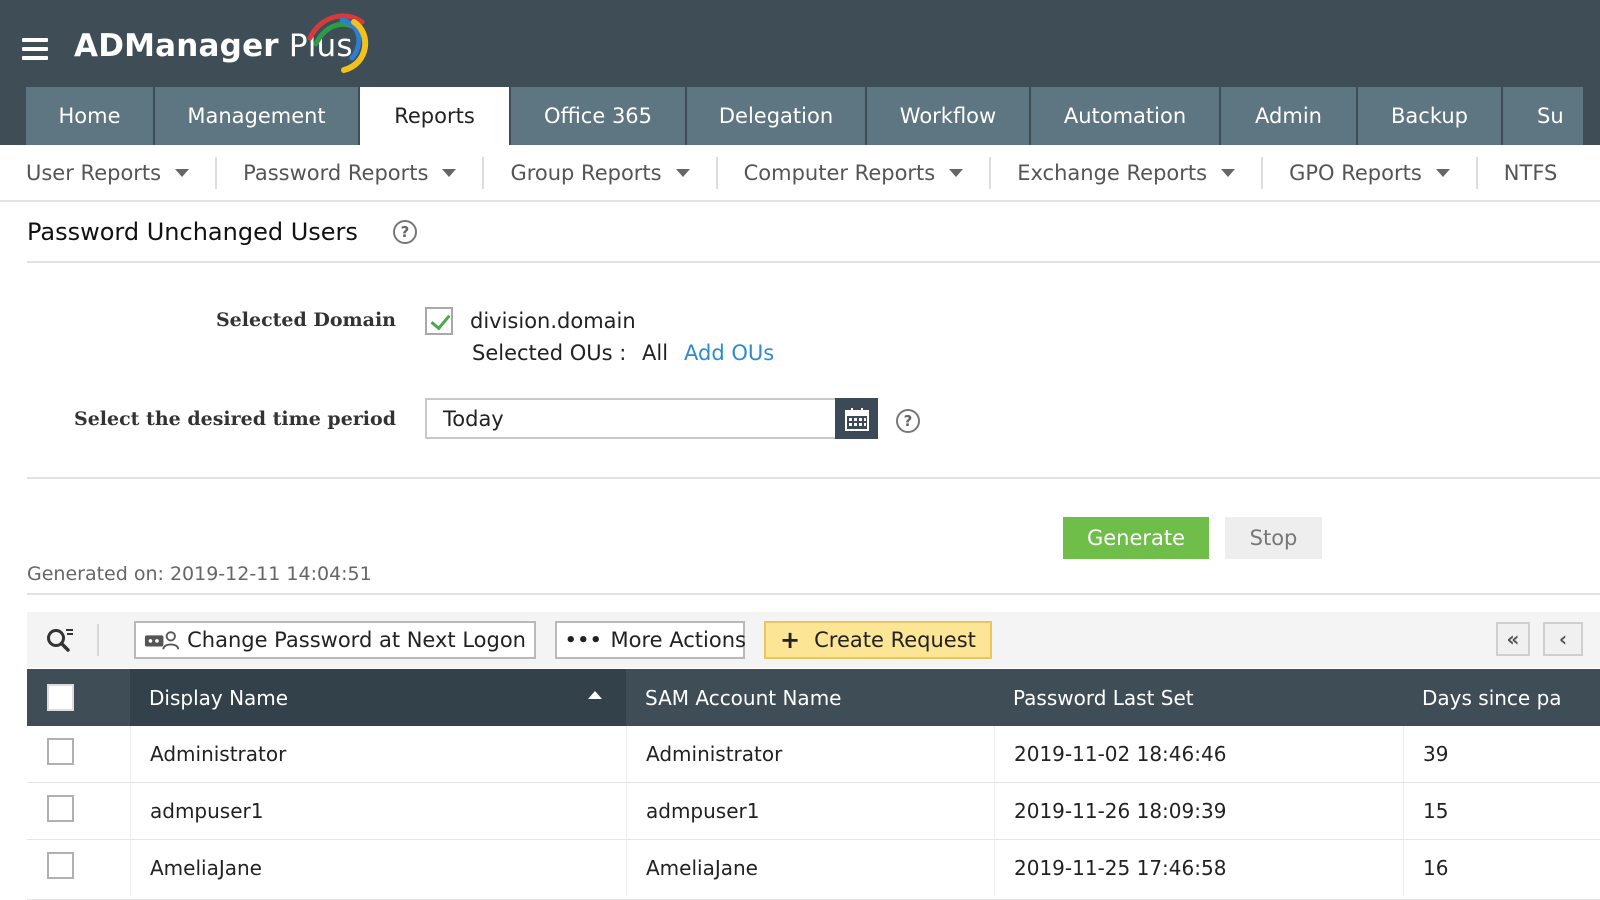 The width and height of the screenshot is (1600, 900). I want to click on first-page-icon: «, so click(1513, 639).